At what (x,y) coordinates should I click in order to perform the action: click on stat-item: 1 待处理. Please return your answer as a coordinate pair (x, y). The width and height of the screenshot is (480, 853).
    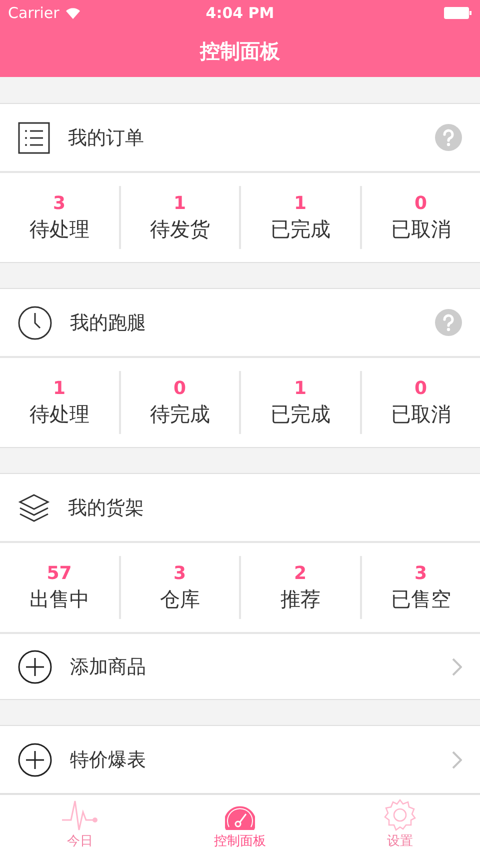
    Looking at the image, I should click on (59, 402).